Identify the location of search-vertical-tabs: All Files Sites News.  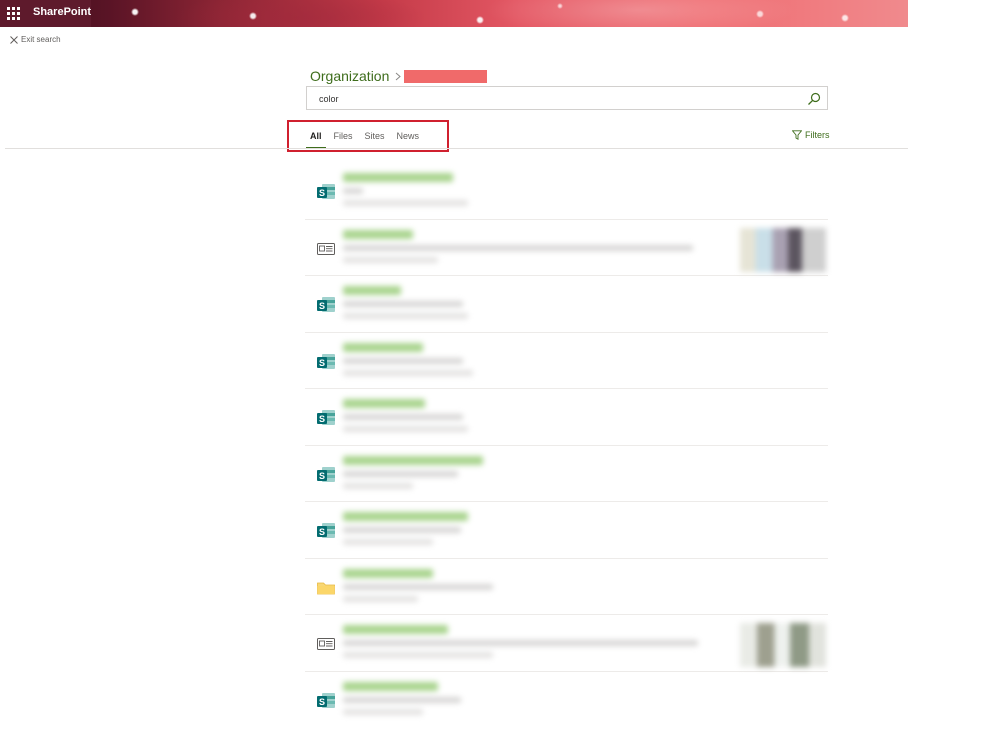
(365, 139).